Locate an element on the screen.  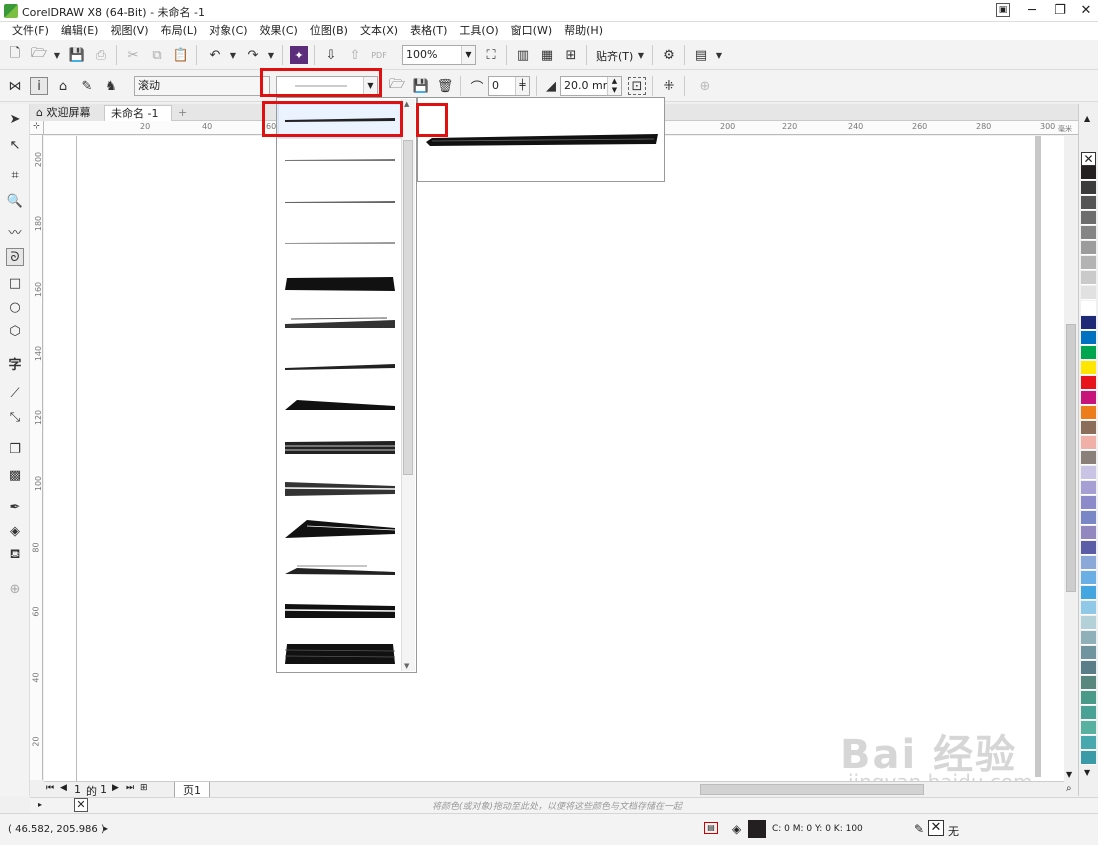
menu-view: 视图(V) is located at coordinates (129, 31).